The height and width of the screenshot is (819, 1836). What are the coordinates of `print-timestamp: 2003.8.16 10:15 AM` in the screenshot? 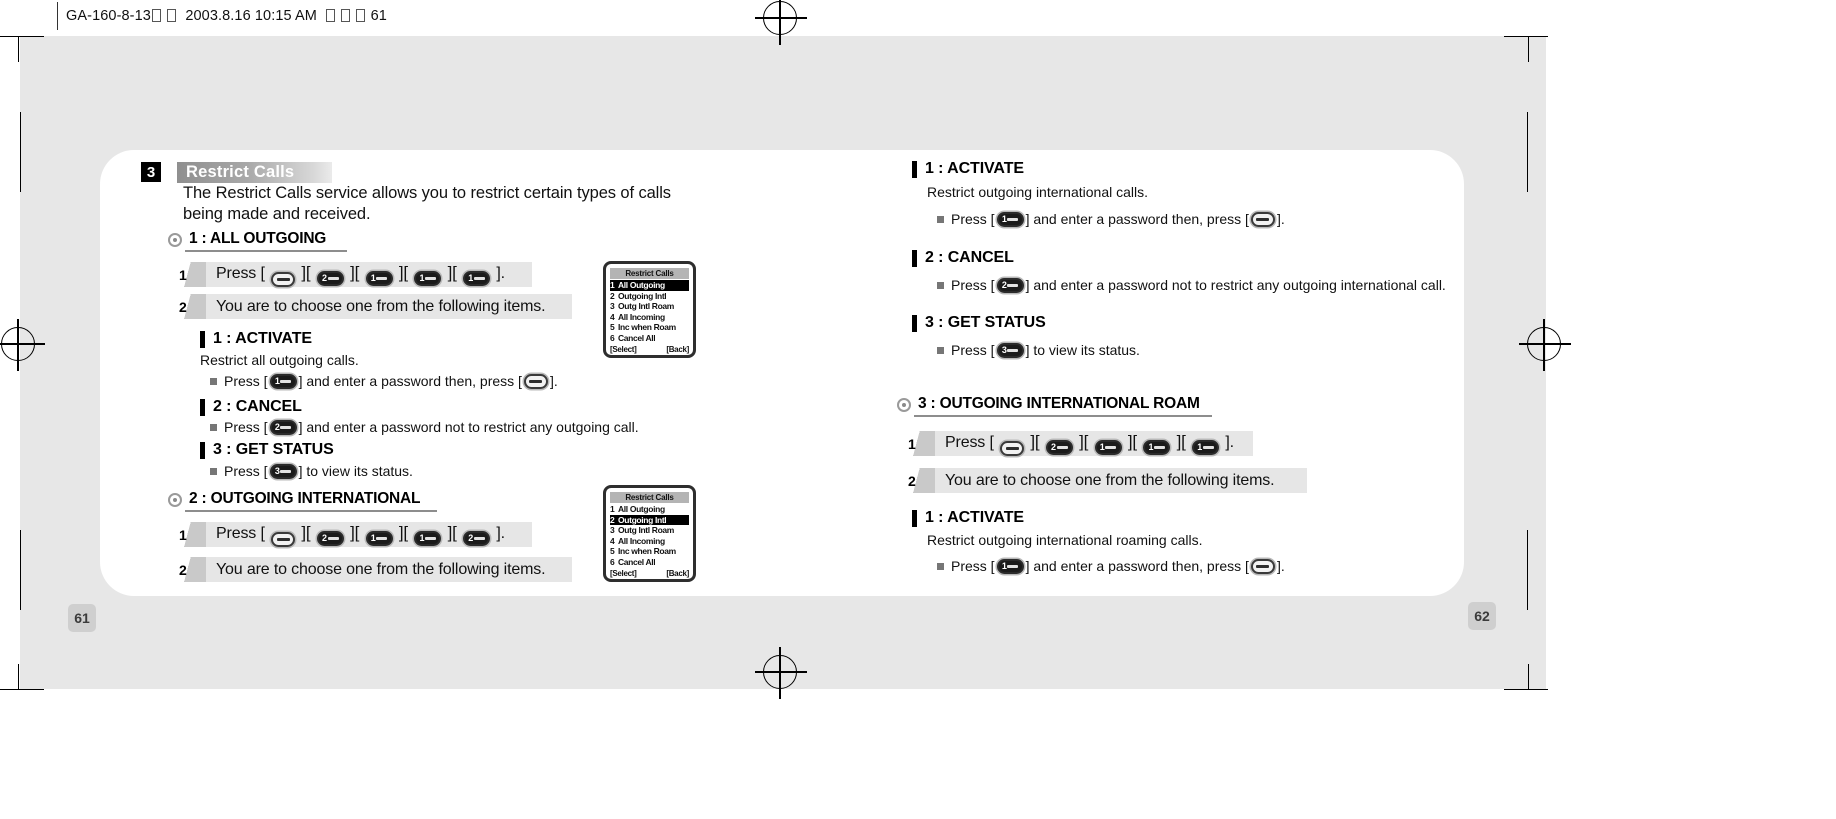 It's located at (251, 16).